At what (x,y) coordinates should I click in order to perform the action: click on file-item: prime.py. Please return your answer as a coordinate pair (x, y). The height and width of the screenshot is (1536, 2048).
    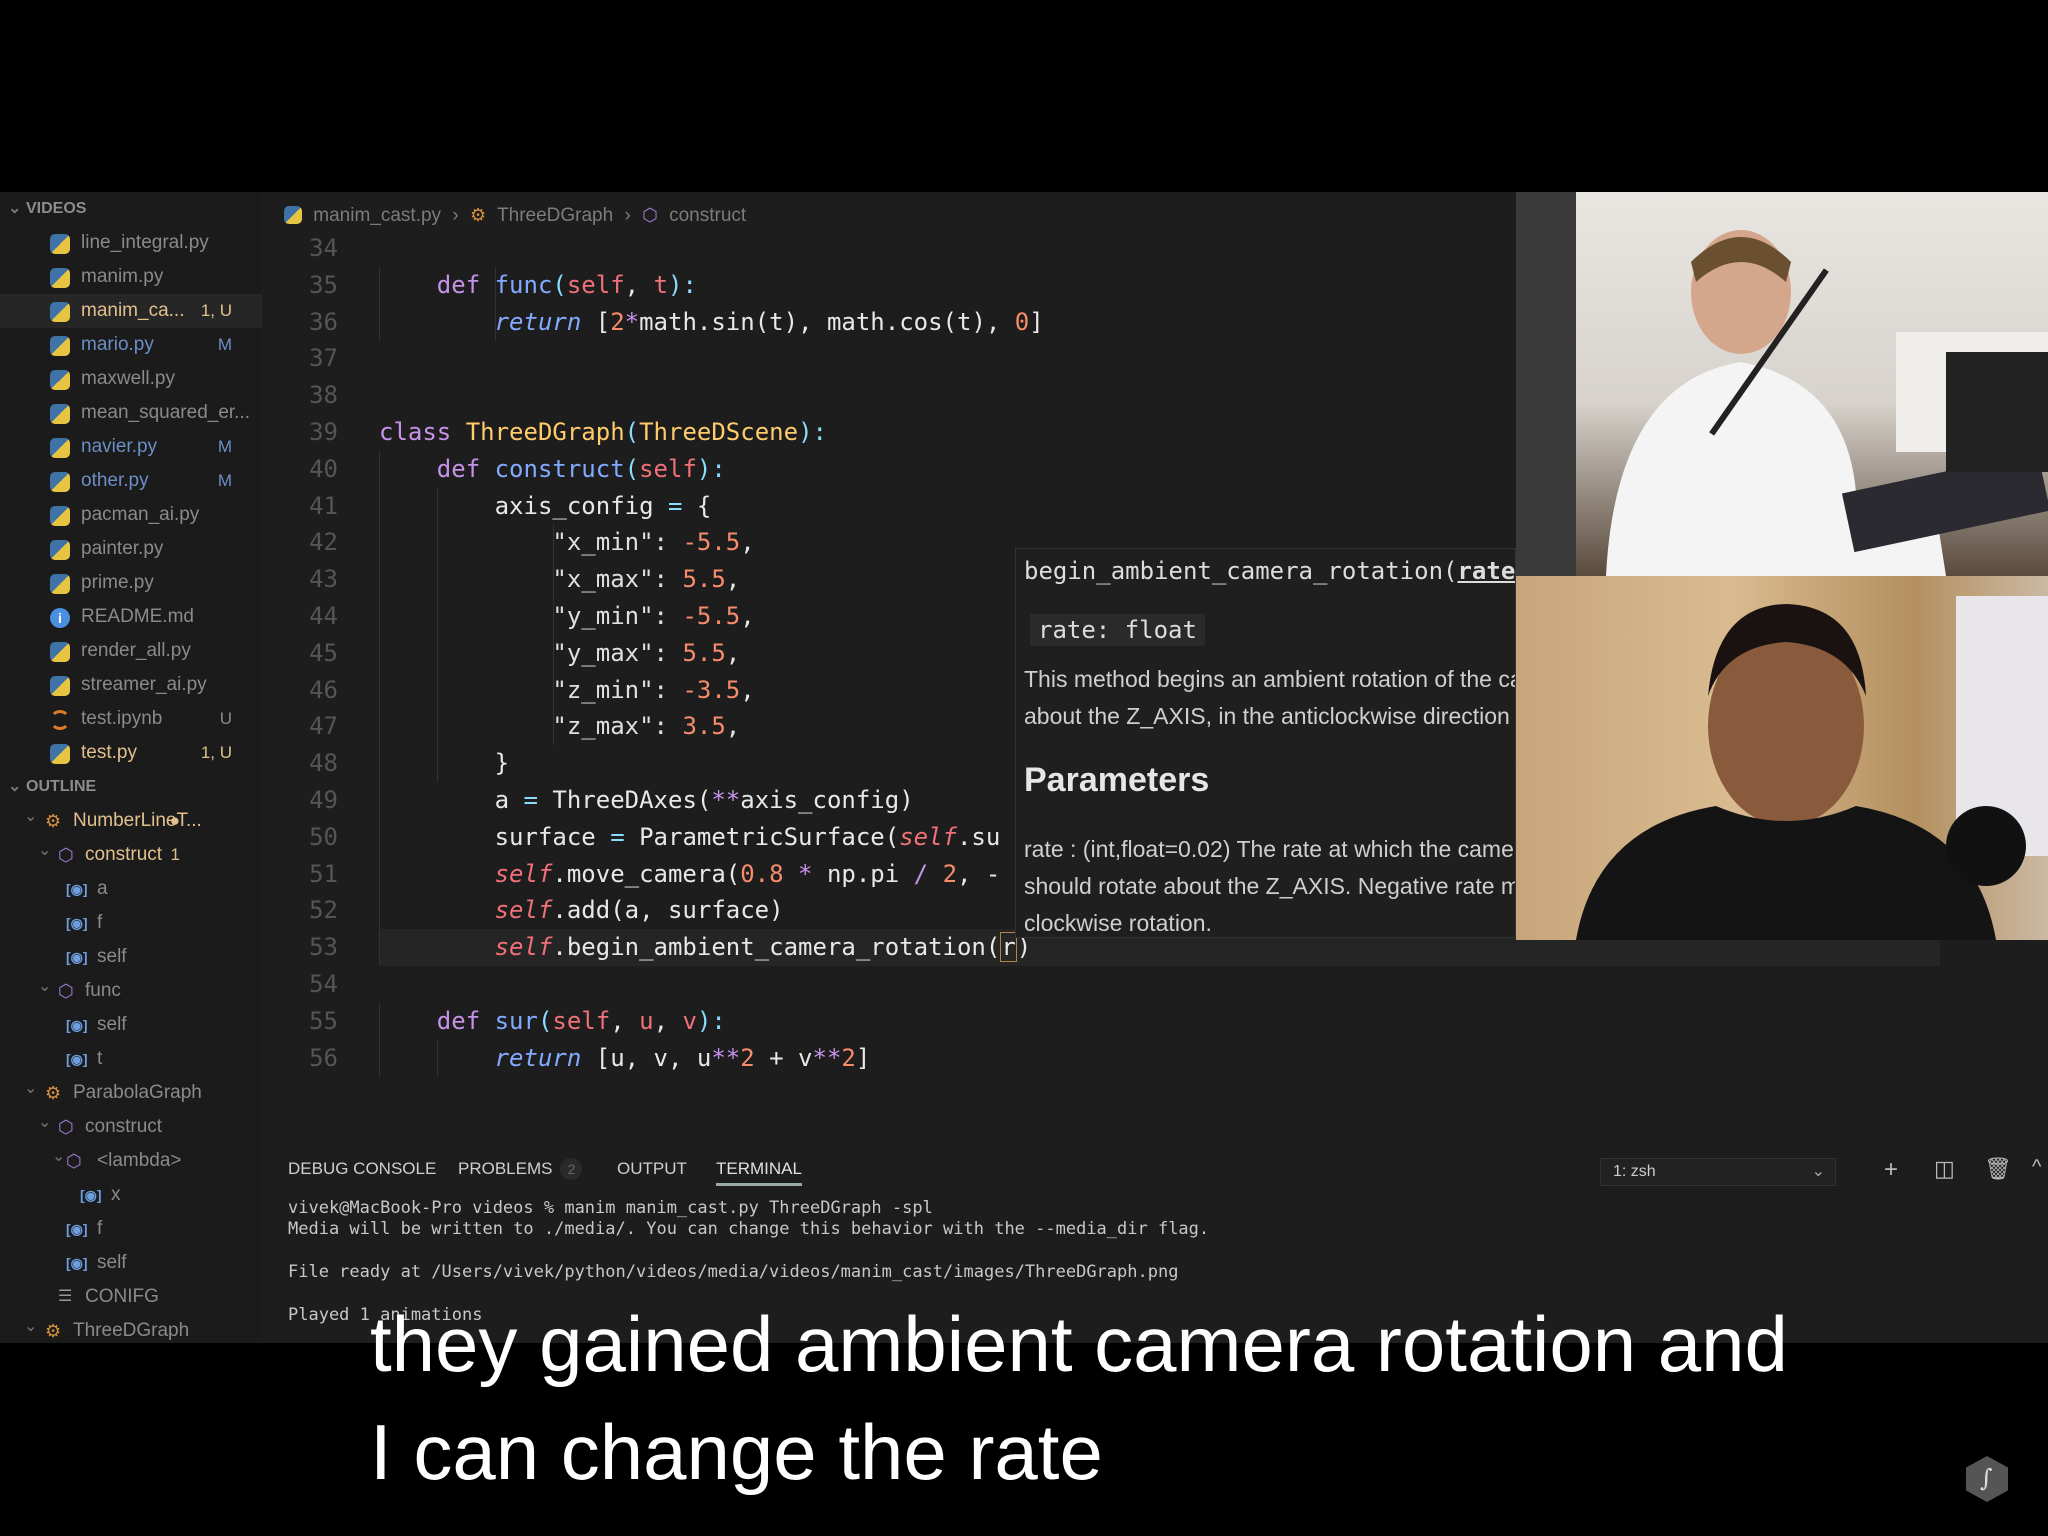
    Looking at the image, I should click on (131, 583).